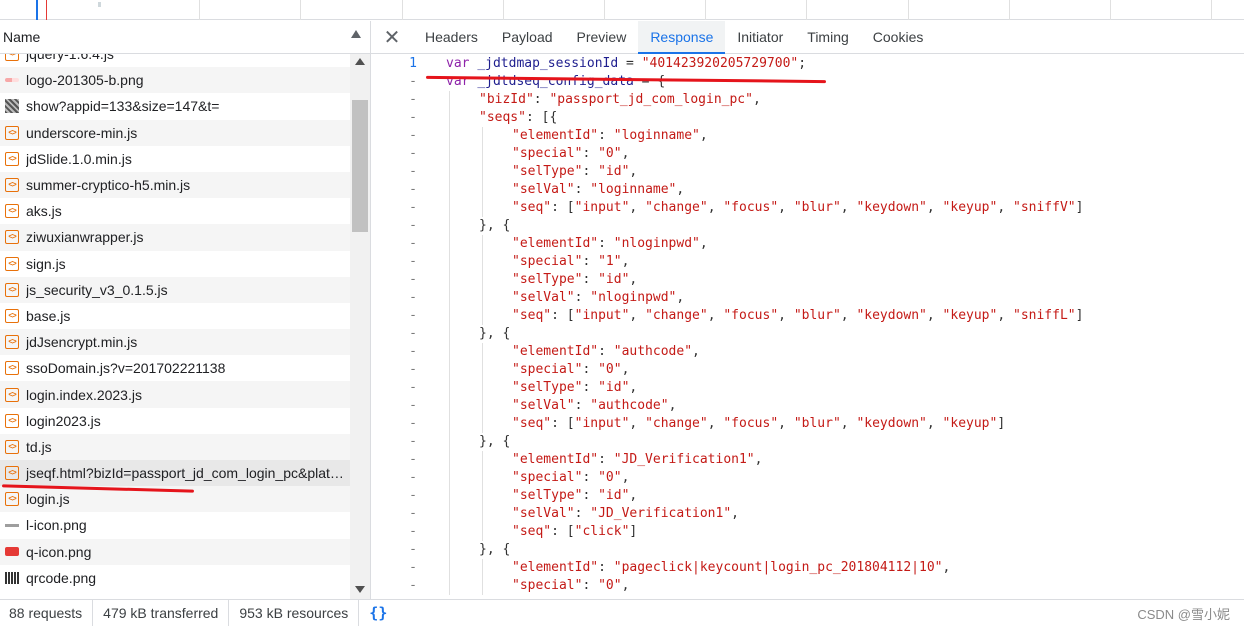 The height and width of the screenshot is (626, 1244). I want to click on request-row: <> login2023.js, so click(175, 421).